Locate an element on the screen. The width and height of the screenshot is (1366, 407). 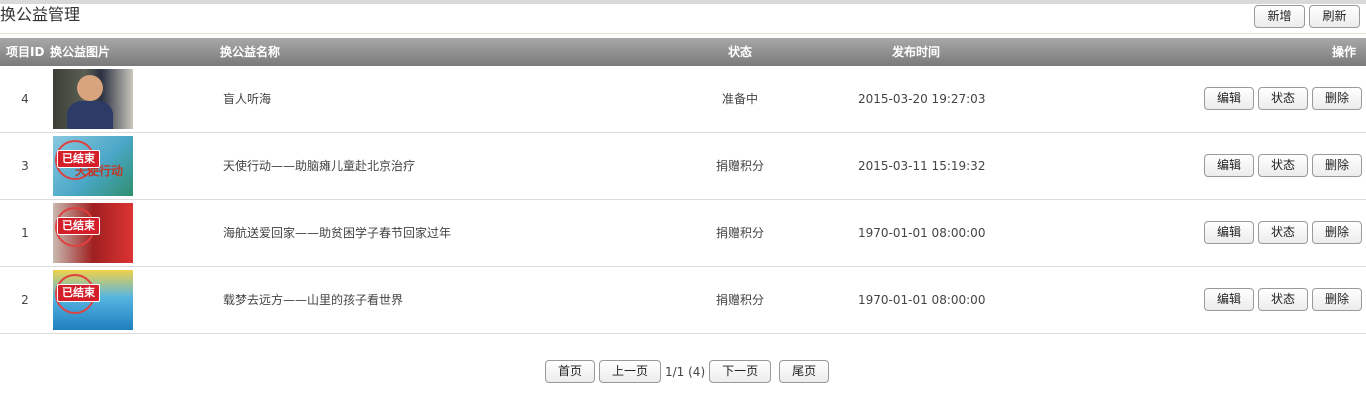
project-name: 海航送爱回家——助贫困学子春节回家过年 is located at coordinates (337, 233).